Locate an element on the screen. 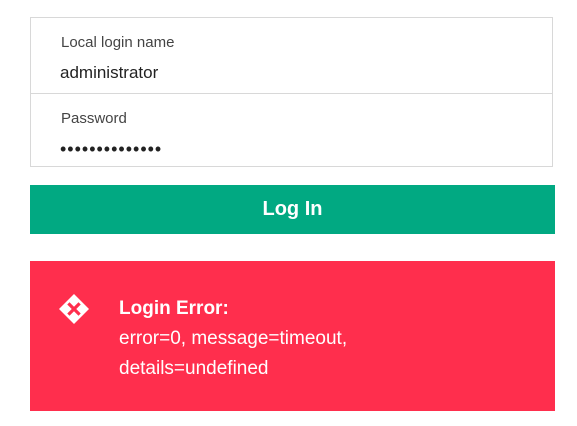 Image resolution: width=577 pixels, height=426 pixels. password-label: Password is located at coordinates (94, 118).